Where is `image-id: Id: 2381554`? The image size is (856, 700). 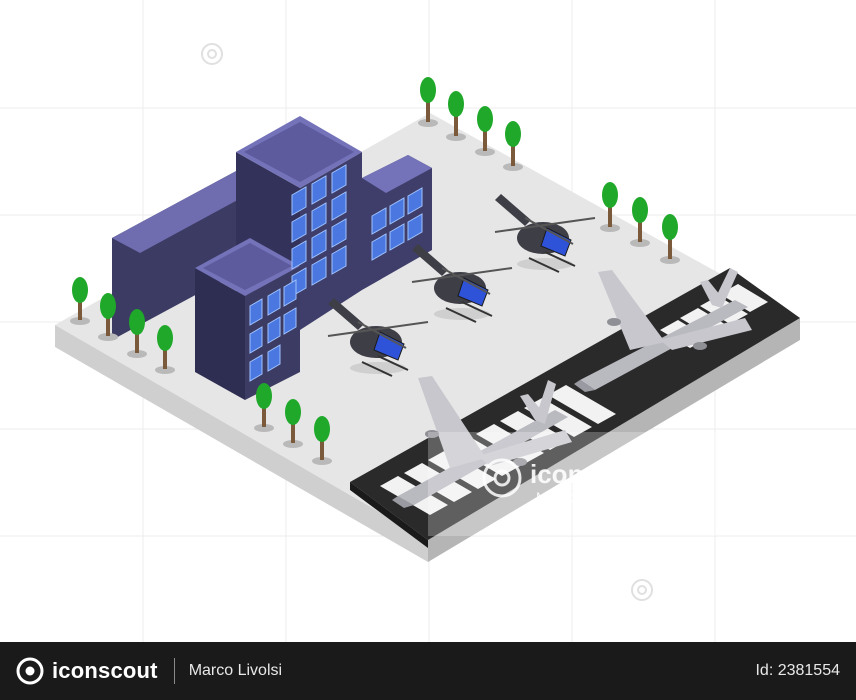
image-id: Id: 2381554 is located at coordinates (797, 670).